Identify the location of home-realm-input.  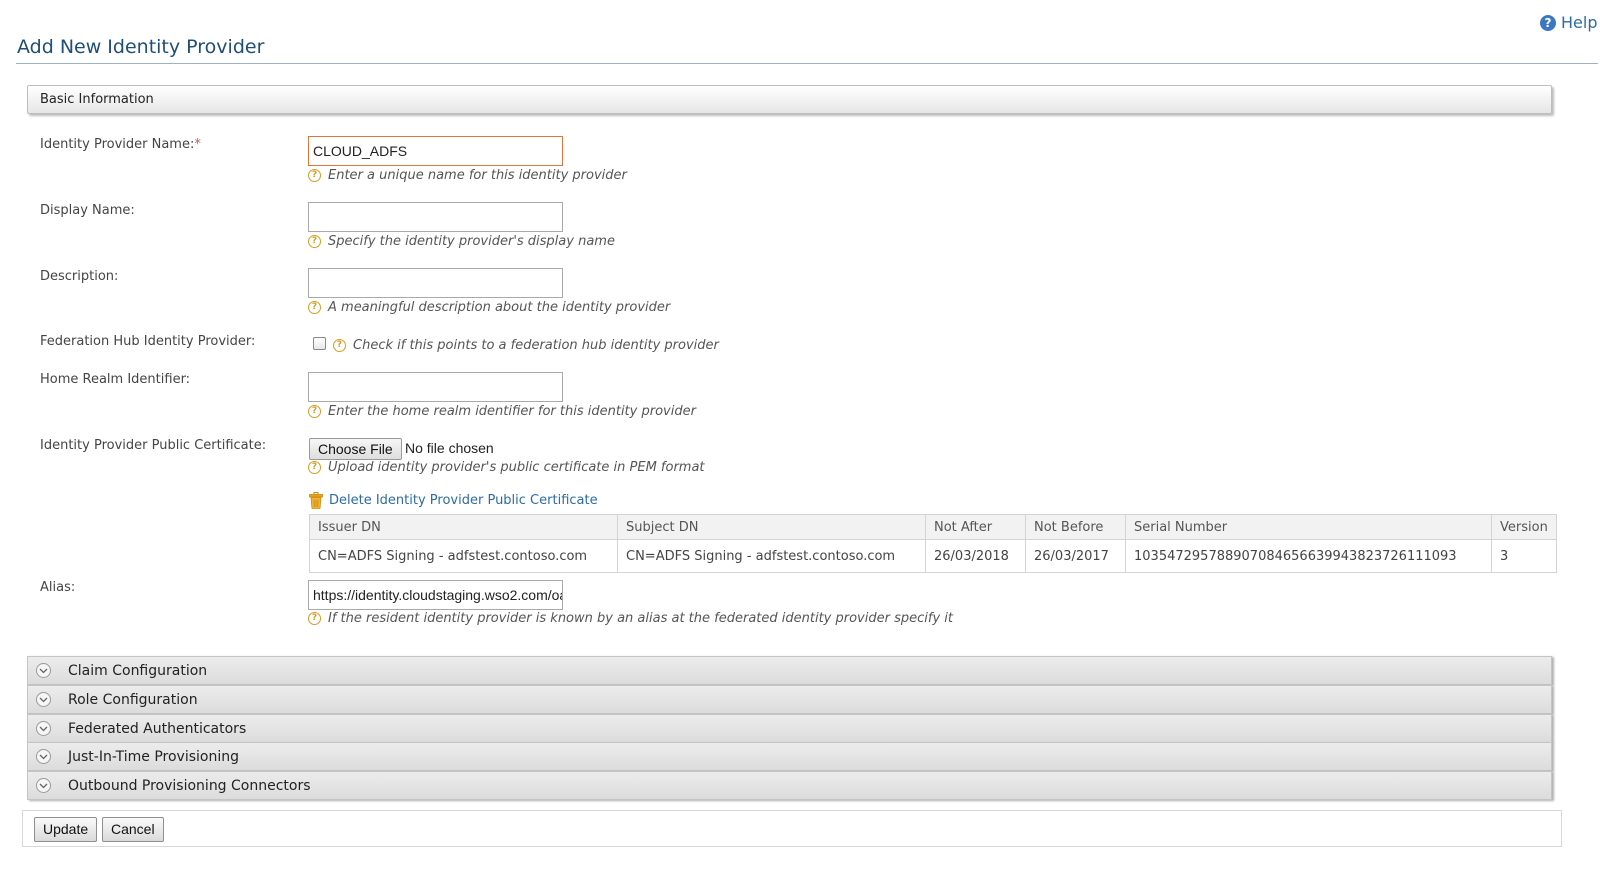
(435, 387).